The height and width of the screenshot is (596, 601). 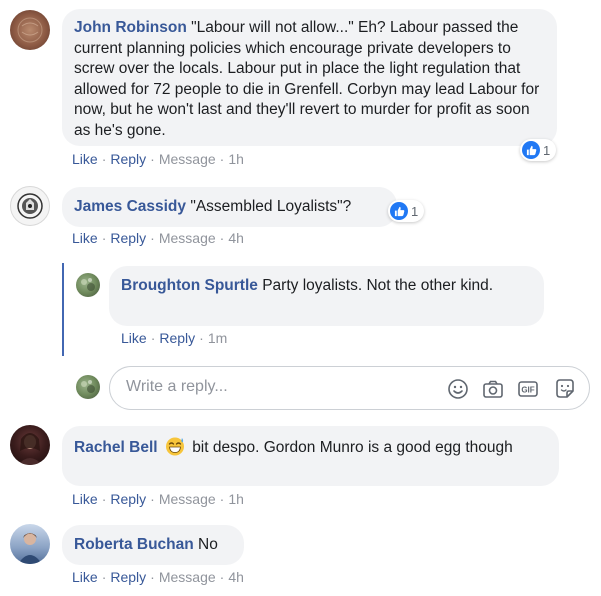 I want to click on grin-sweat-emoji-icon, so click(x=175, y=449).